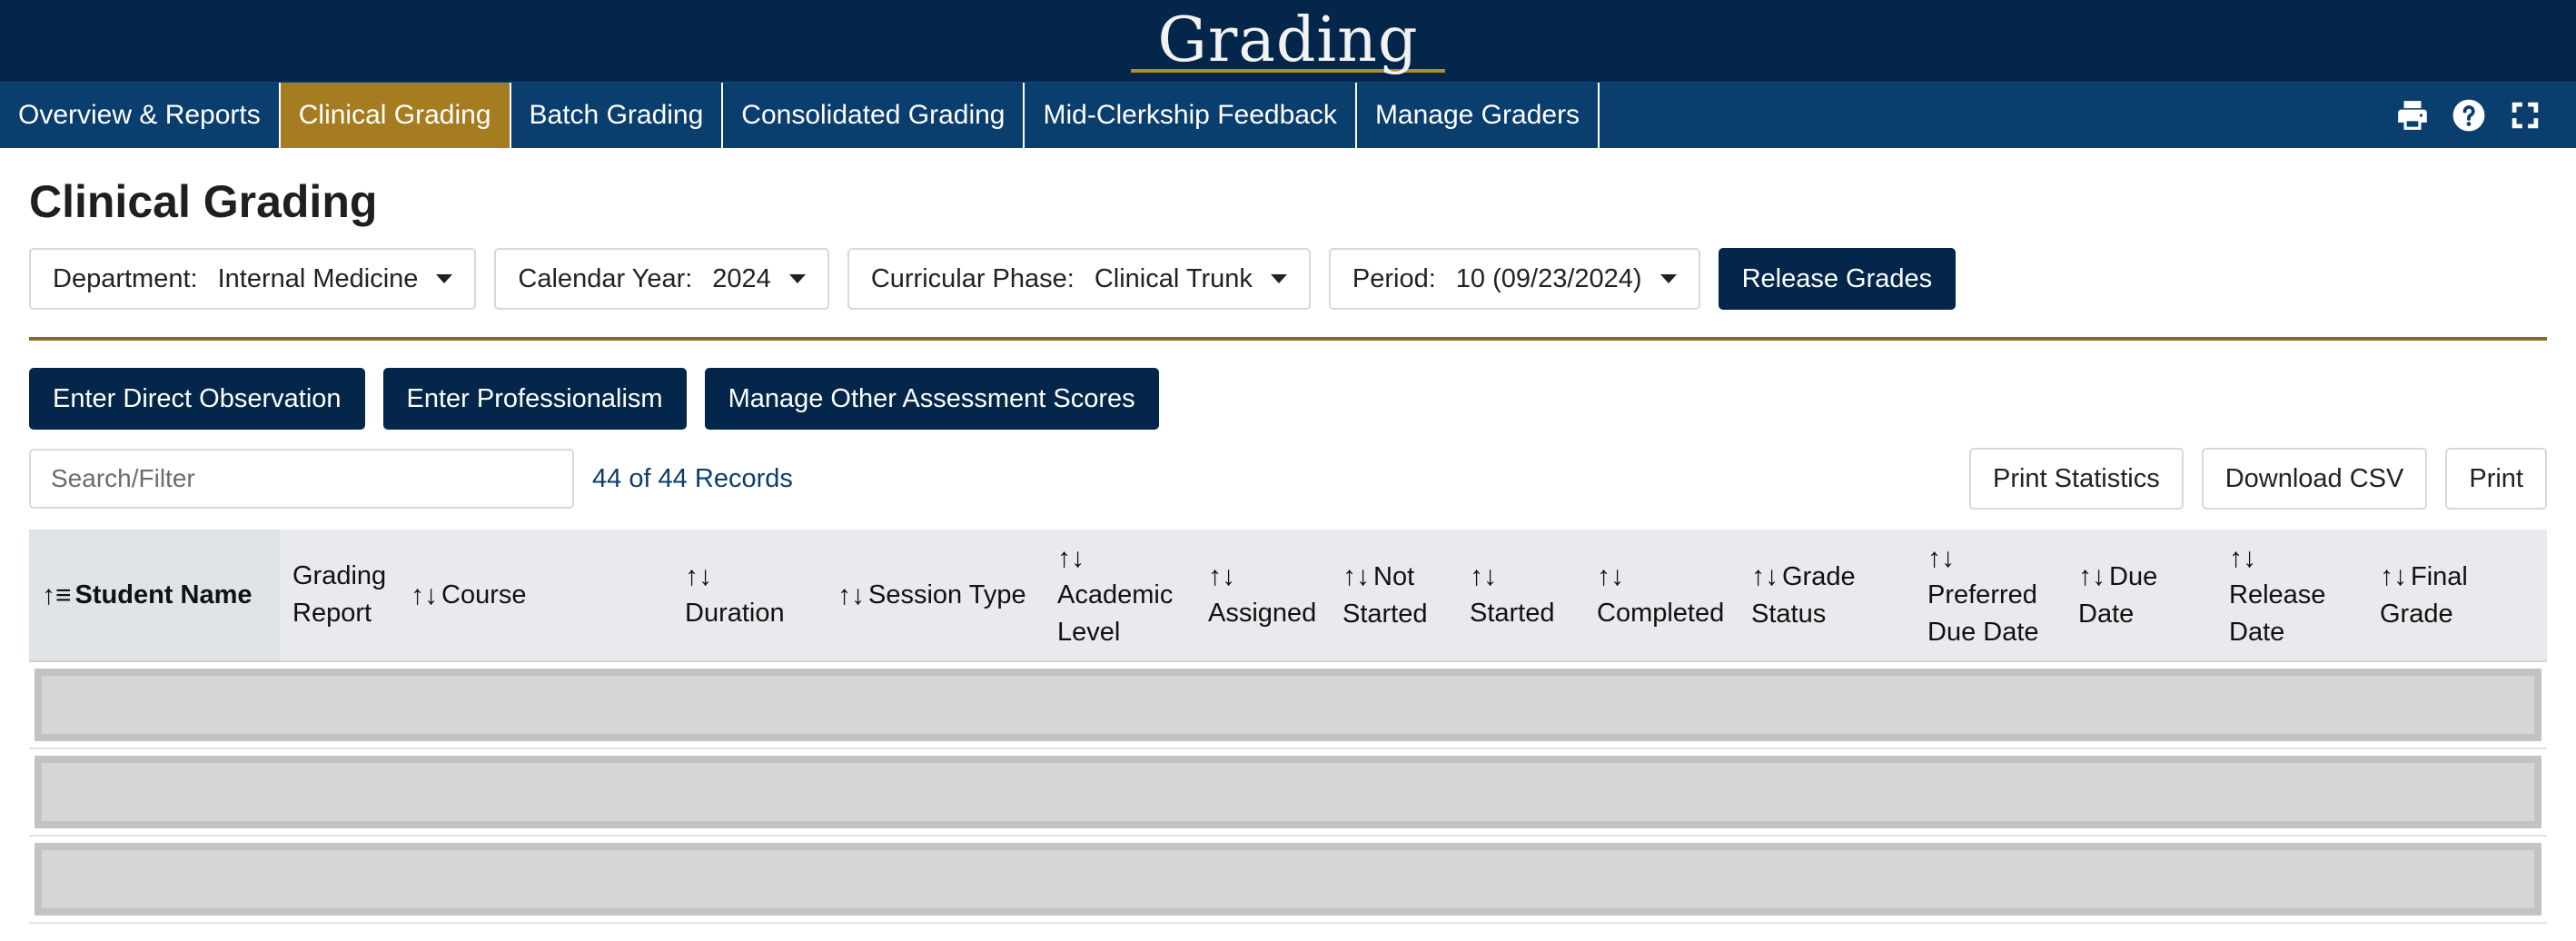  I want to click on column-label: Completed, so click(1661, 613).